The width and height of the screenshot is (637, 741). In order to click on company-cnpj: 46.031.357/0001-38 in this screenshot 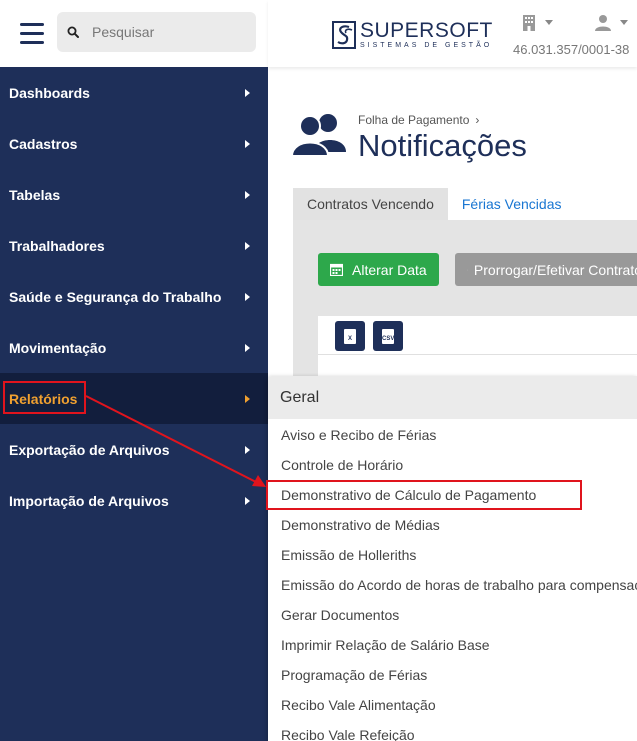, I will do `click(571, 49)`.